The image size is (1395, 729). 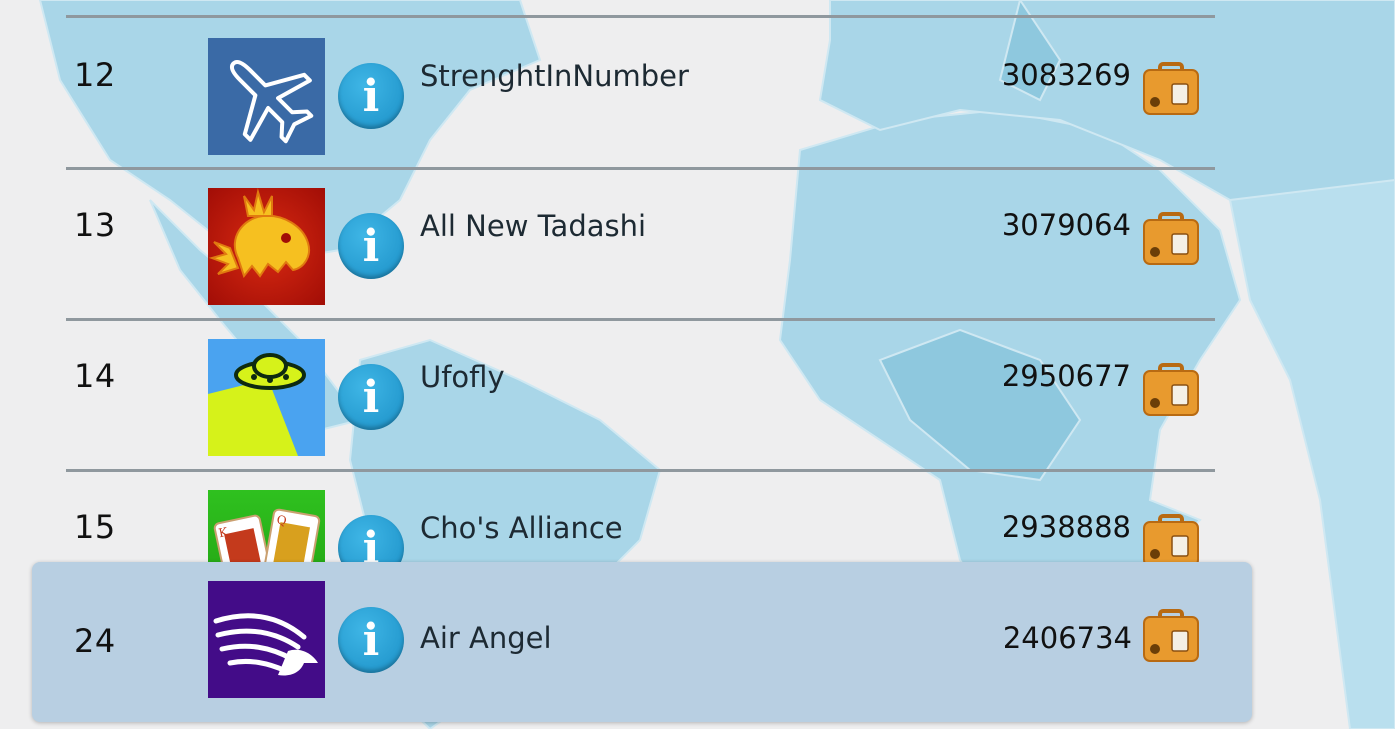 I want to click on player-score: 2950677, so click(x=1066, y=376).